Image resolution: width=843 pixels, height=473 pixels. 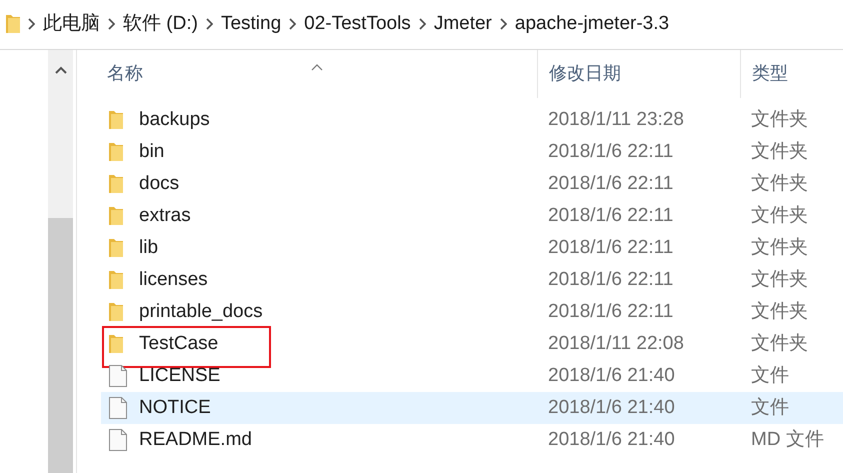 What do you see at coordinates (173, 280) in the screenshot?
I see `file-name: licenses` at bounding box center [173, 280].